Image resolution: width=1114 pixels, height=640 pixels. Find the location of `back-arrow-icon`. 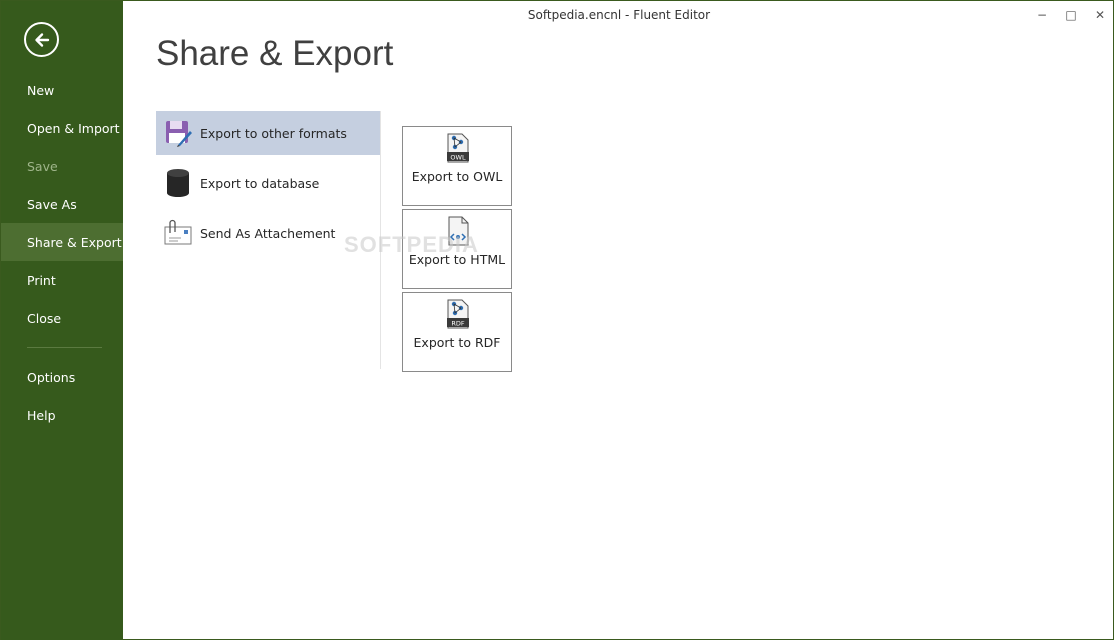

back-arrow-icon is located at coordinates (41, 39).